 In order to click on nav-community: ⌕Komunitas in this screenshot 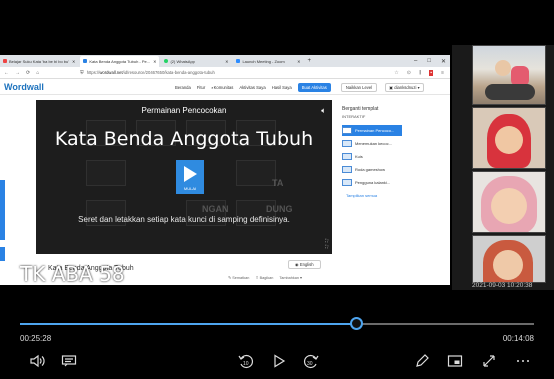, I will do `click(222, 87)`.